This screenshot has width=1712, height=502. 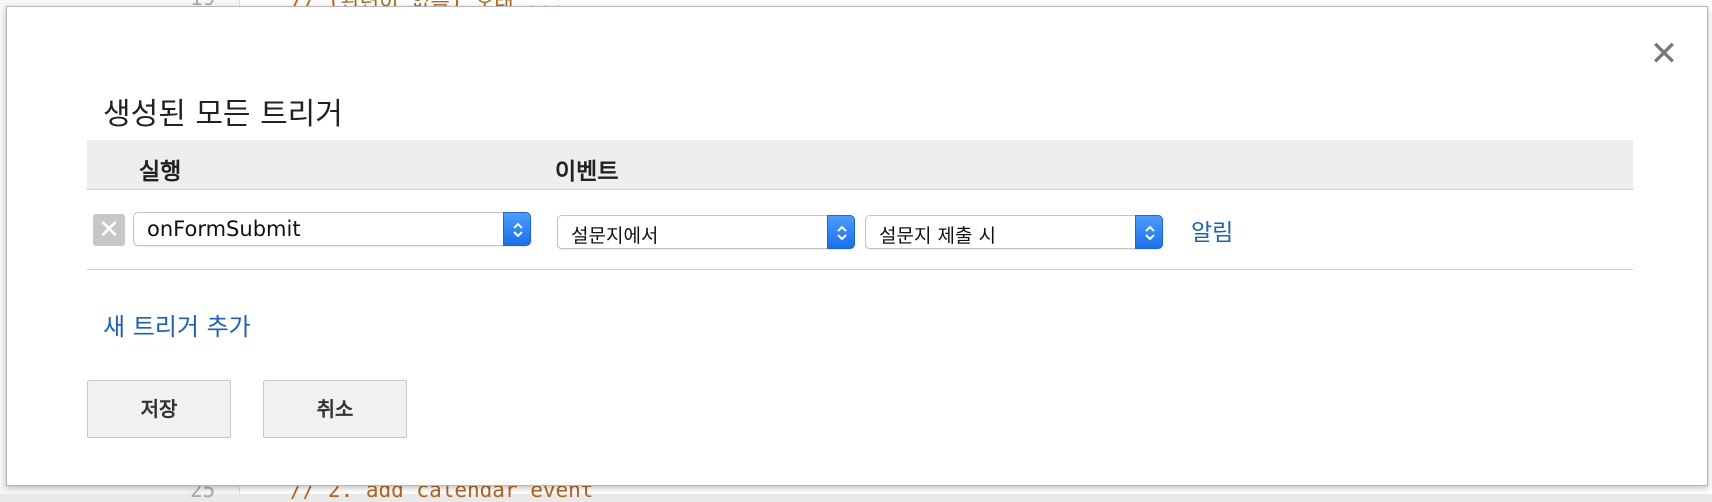 I want to click on column-header-event: 이벤트, so click(x=587, y=172).